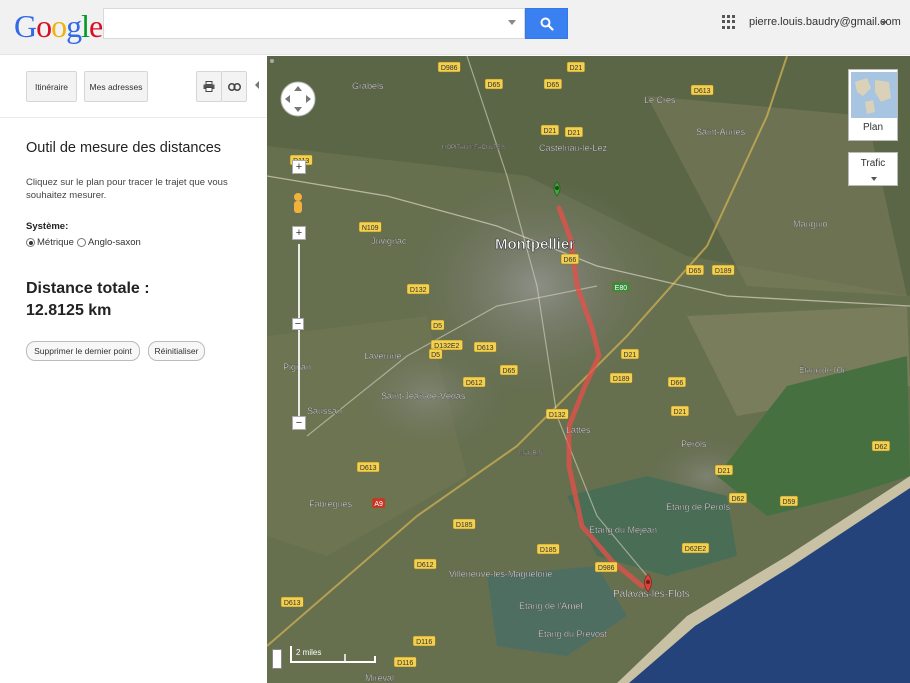 This screenshot has height=683, width=910. Describe the element at coordinates (378, 504) in the screenshot. I see `road-badge-label: A9` at that location.